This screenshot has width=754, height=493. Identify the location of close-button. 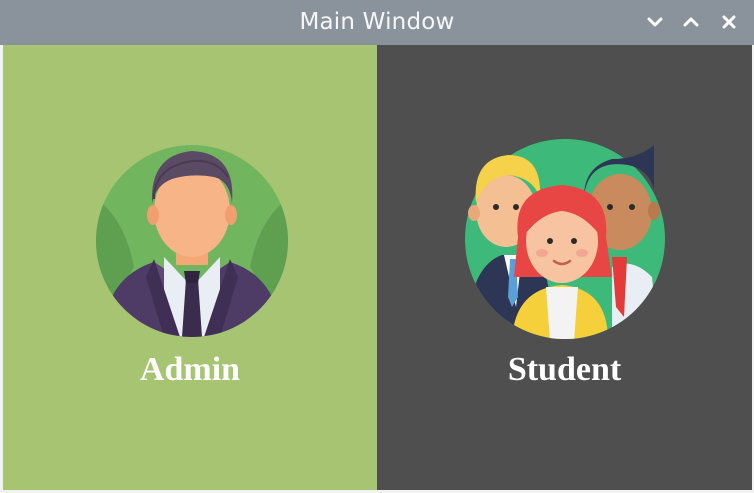
(729, 22).